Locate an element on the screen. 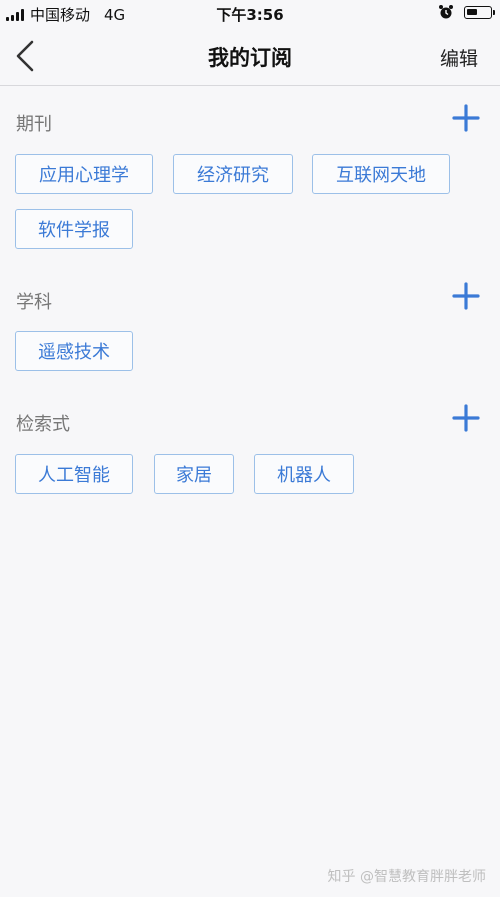  section-journals-header: 期刊 is located at coordinates (250, 120).